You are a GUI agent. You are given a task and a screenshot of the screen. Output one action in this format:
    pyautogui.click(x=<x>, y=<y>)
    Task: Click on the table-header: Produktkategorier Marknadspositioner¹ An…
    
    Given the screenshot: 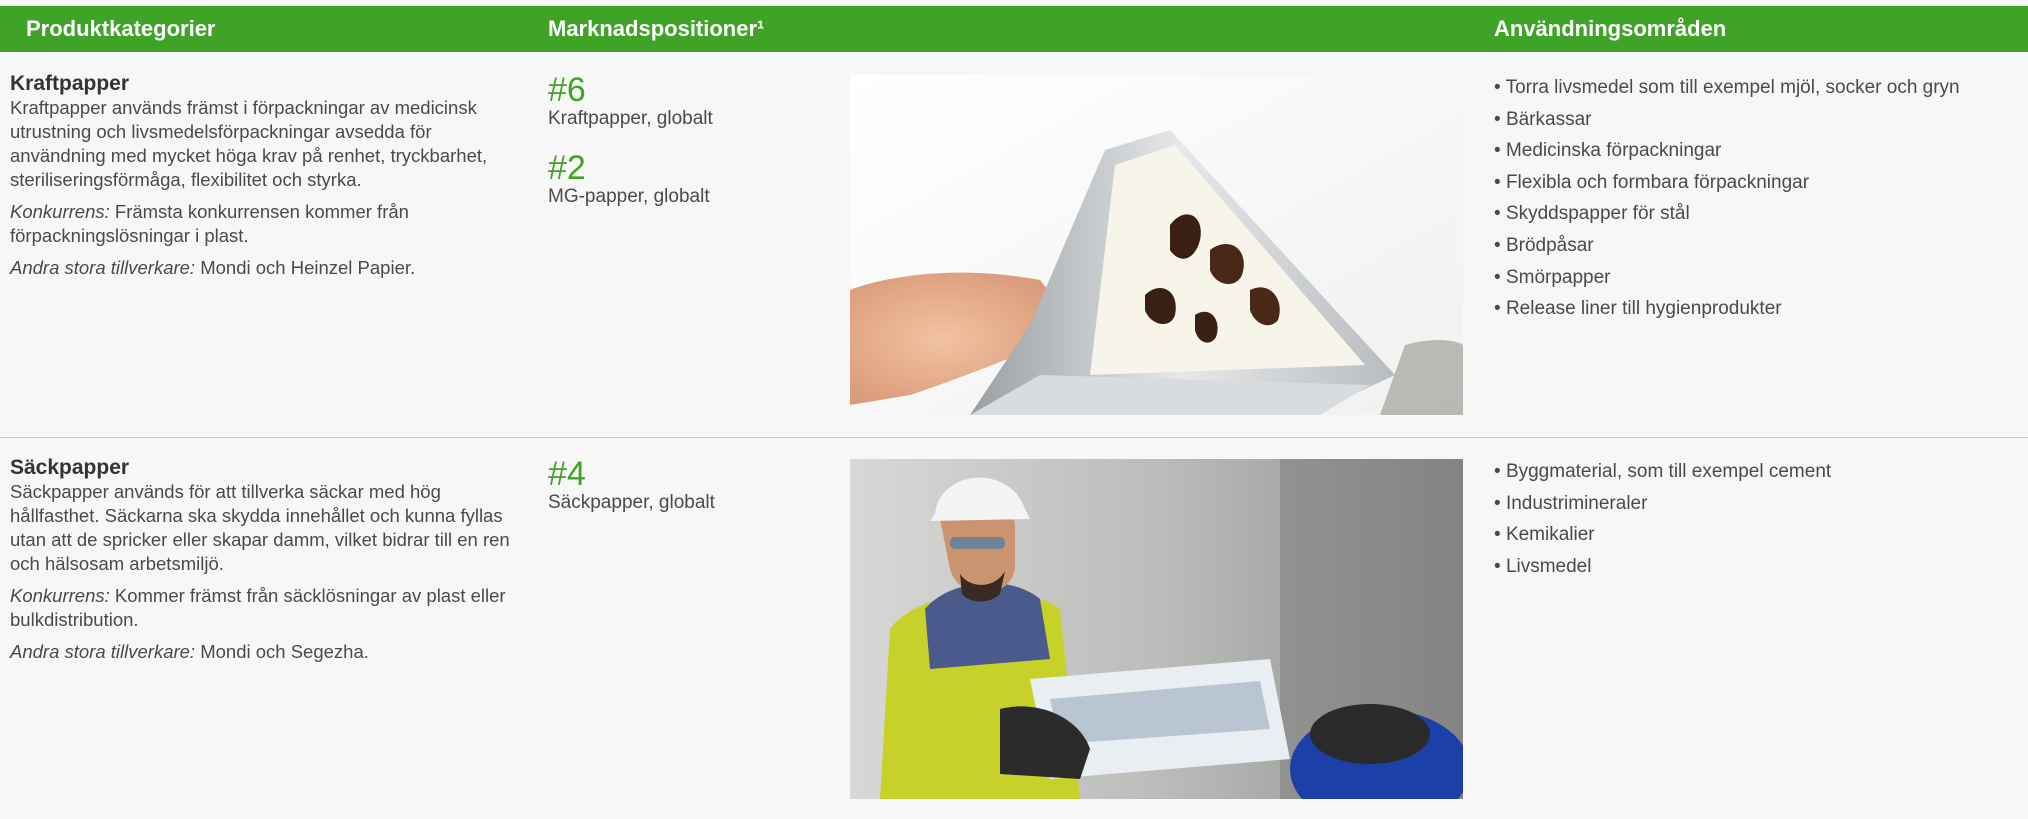 What is the action you would take?
    pyautogui.click(x=1014, y=29)
    